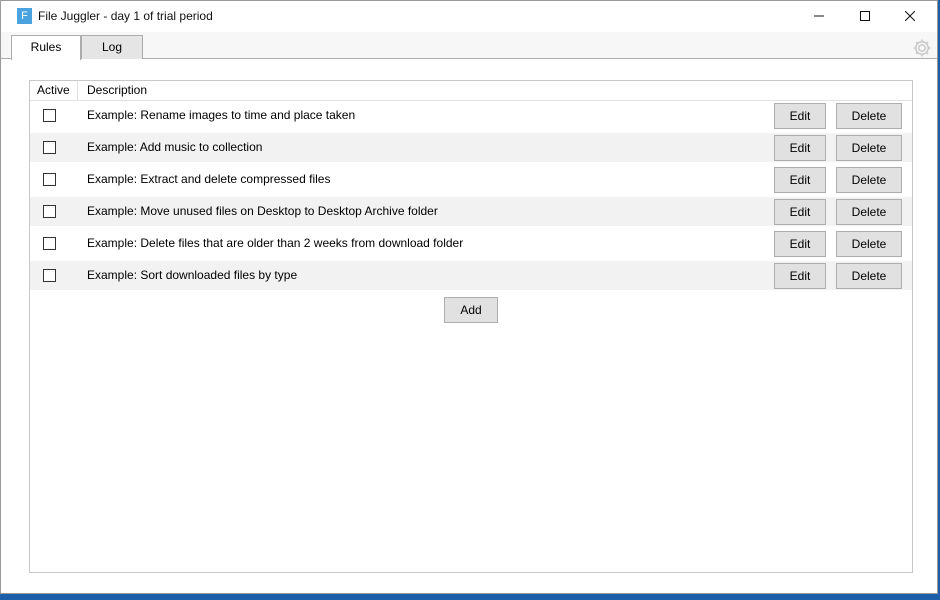 The width and height of the screenshot is (940, 600). What do you see at coordinates (54, 90) in the screenshot?
I see `column-header-active: Active` at bounding box center [54, 90].